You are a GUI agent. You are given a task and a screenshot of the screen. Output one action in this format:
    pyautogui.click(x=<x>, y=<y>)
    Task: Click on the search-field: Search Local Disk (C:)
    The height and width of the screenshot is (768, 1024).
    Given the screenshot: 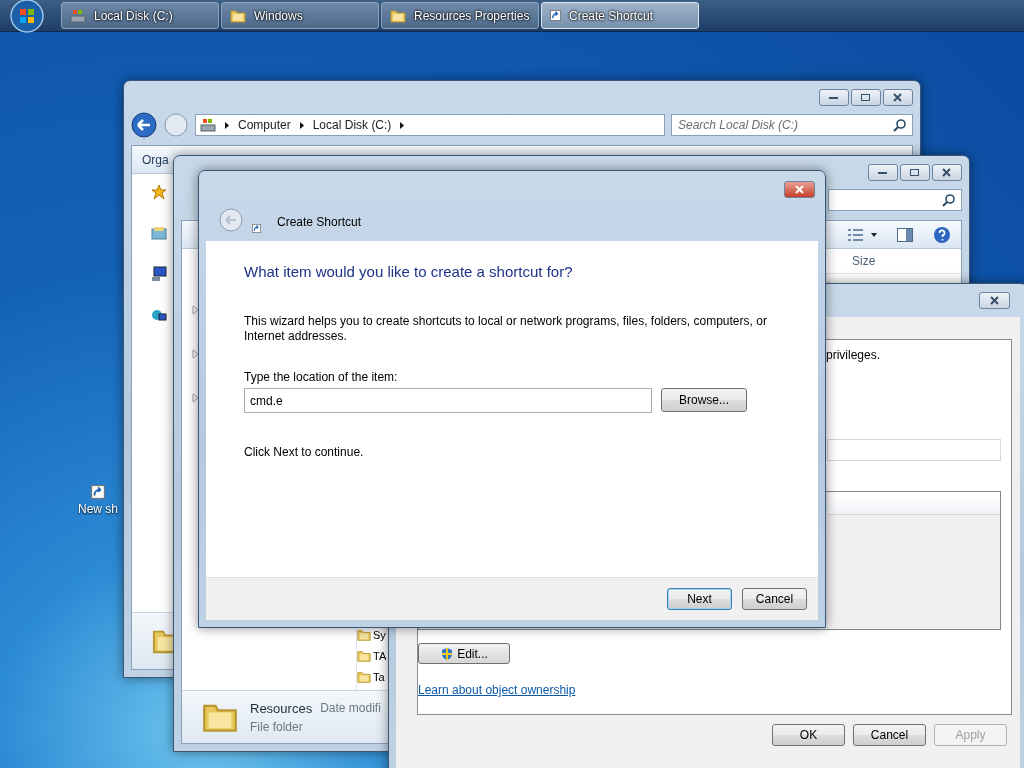 What is the action you would take?
    pyautogui.click(x=792, y=125)
    